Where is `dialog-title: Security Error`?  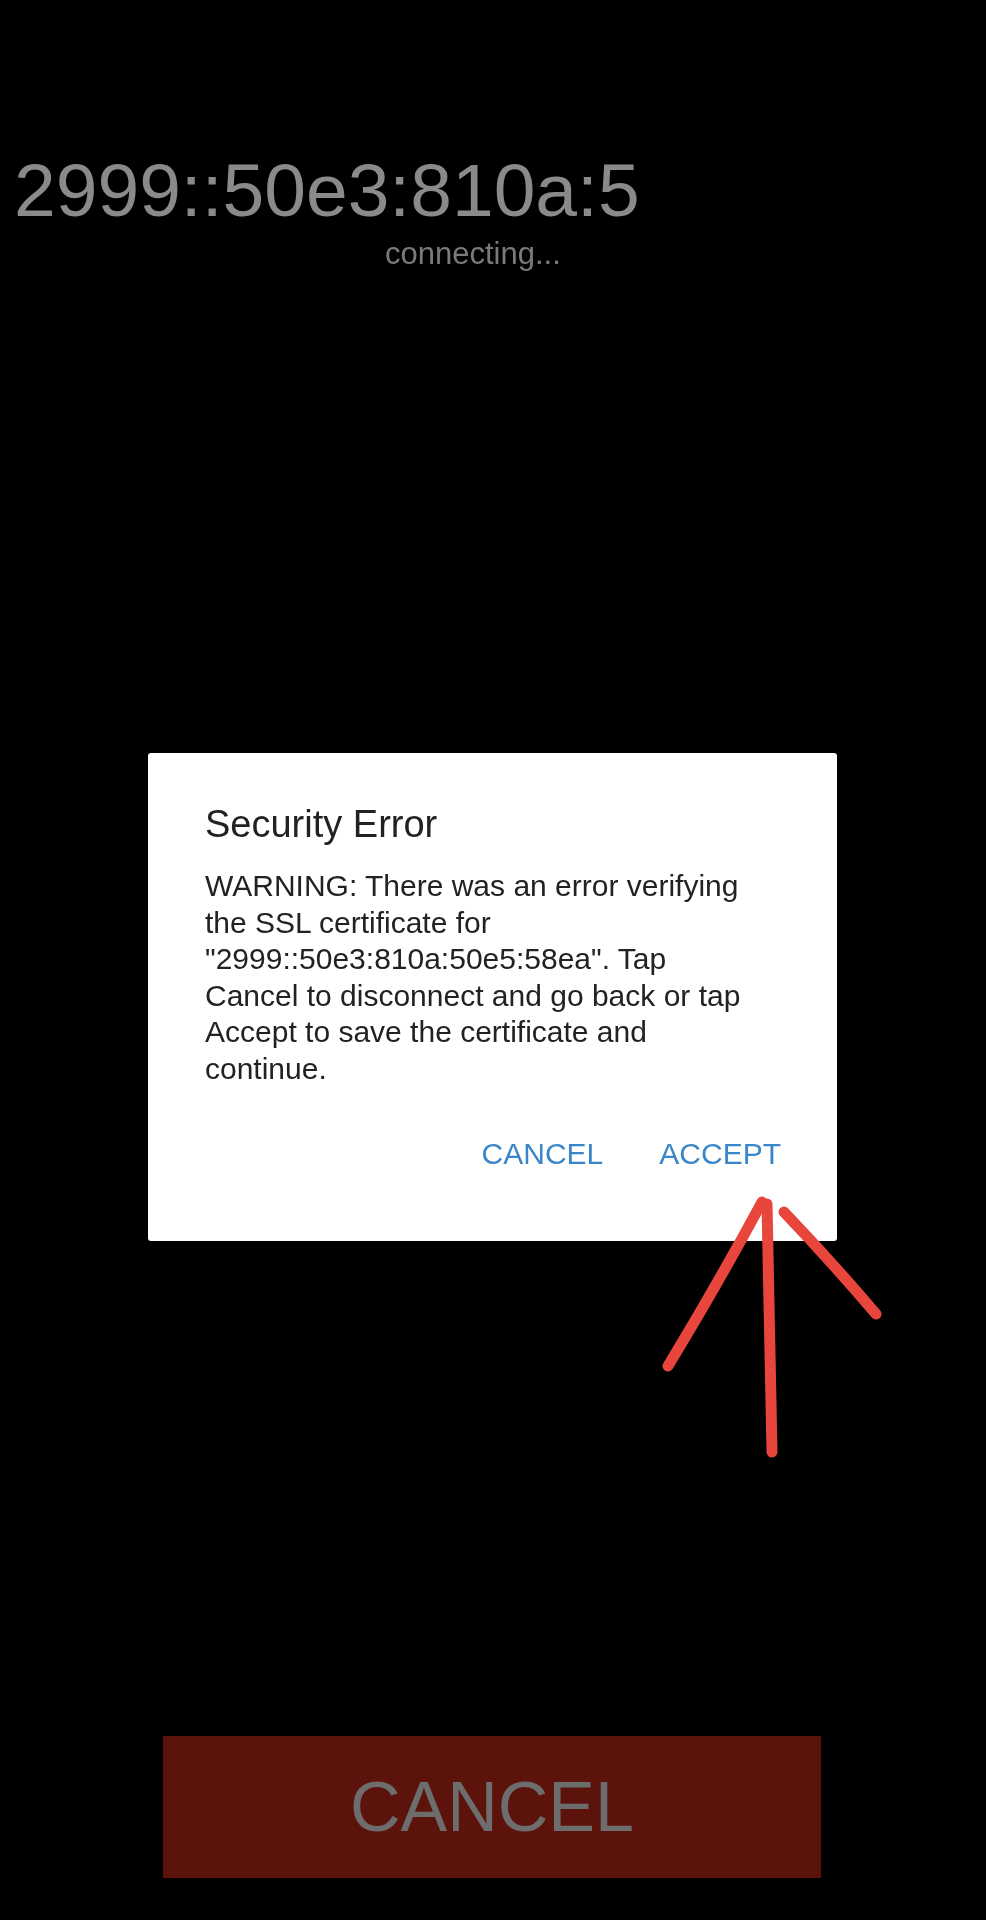 dialog-title: Security Error is located at coordinates (322, 824).